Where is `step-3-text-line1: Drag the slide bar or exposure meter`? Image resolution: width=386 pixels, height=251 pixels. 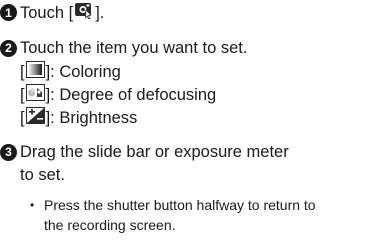 step-3-text-line1: Drag the slide bar or exposure meter is located at coordinates (154, 152).